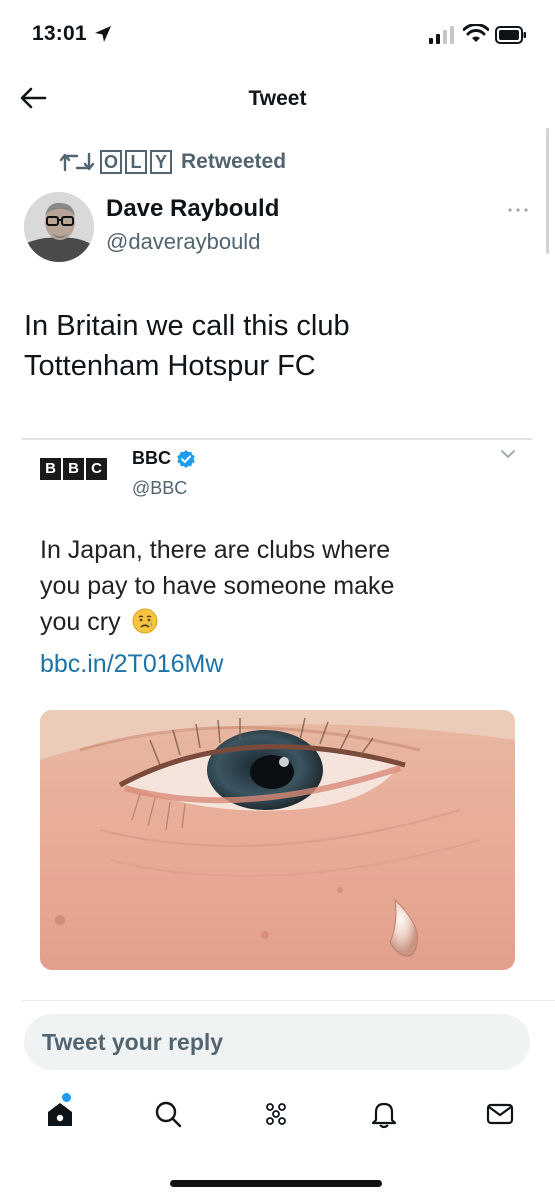 The image size is (555, 1200). What do you see at coordinates (192, 209) in the screenshot?
I see `author-name: Dave Raybould` at bounding box center [192, 209].